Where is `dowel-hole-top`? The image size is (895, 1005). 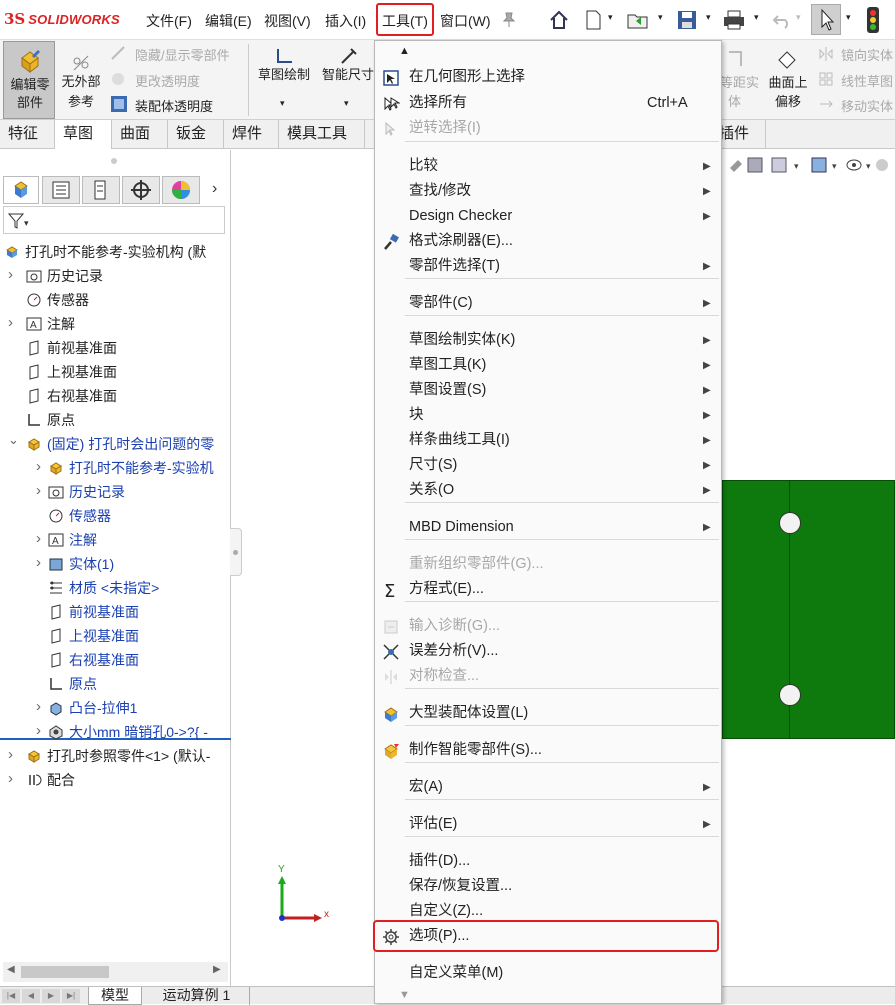 dowel-hole-top is located at coordinates (790, 523).